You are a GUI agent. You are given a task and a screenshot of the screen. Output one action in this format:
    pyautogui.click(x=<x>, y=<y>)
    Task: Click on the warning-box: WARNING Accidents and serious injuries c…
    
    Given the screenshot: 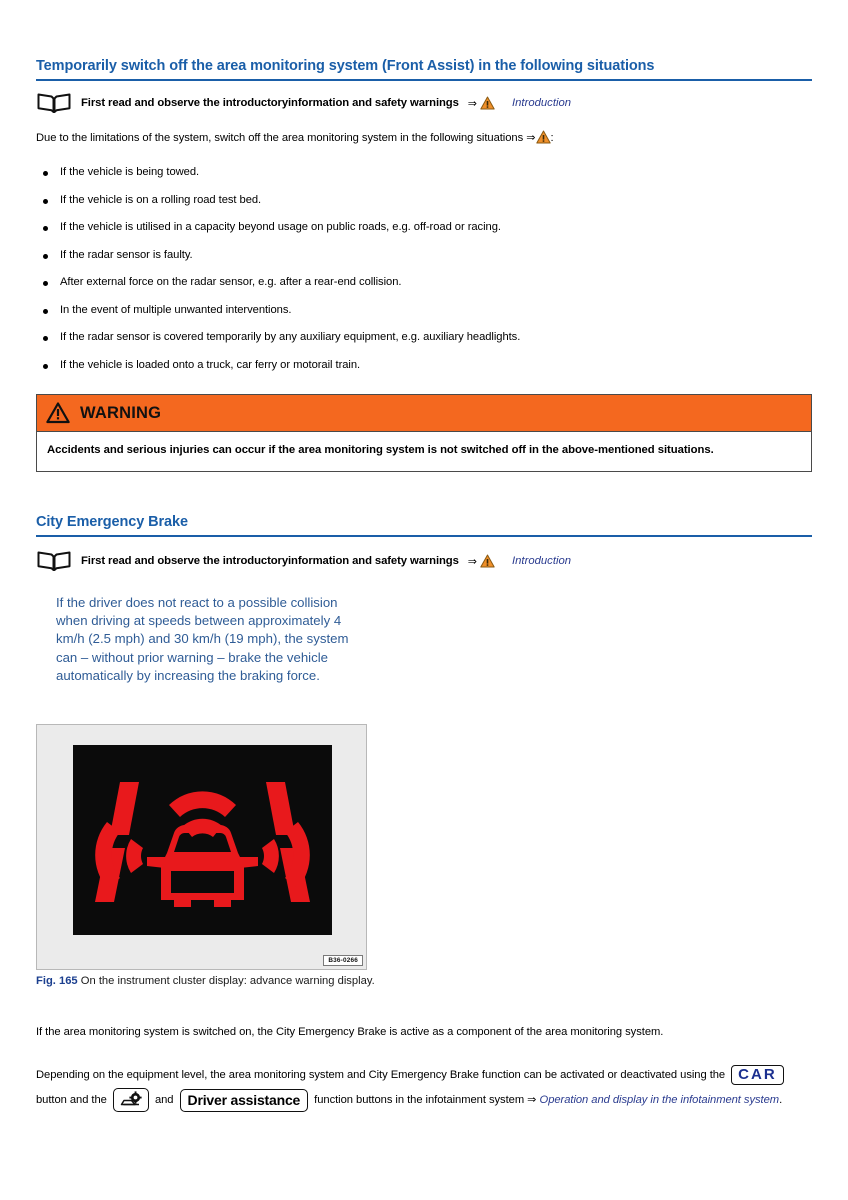 What is the action you would take?
    pyautogui.click(x=424, y=433)
    